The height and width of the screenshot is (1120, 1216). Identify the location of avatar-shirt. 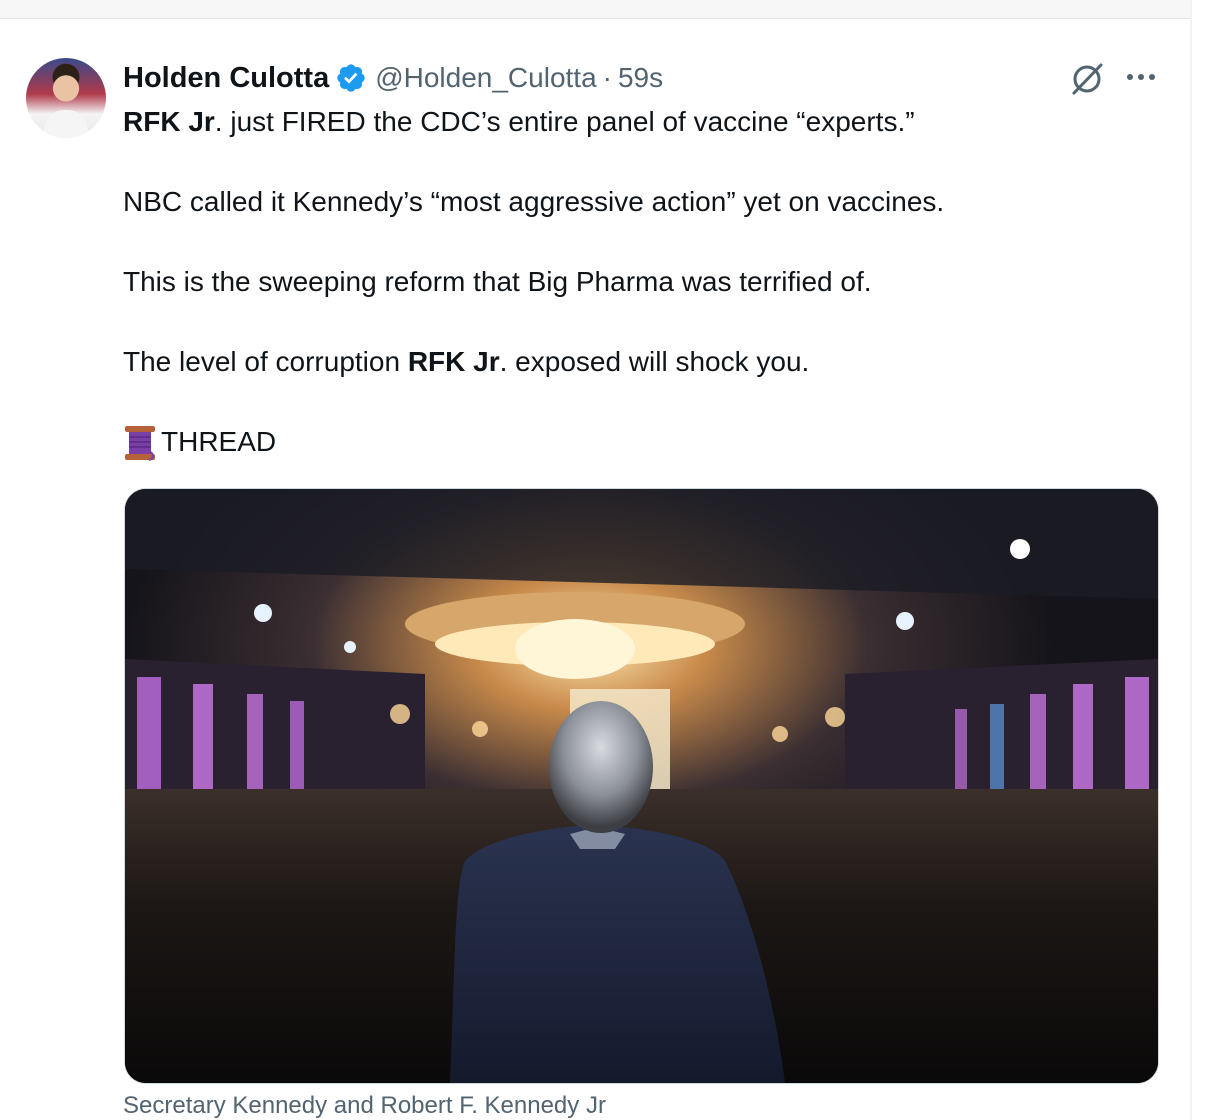
(66, 124).